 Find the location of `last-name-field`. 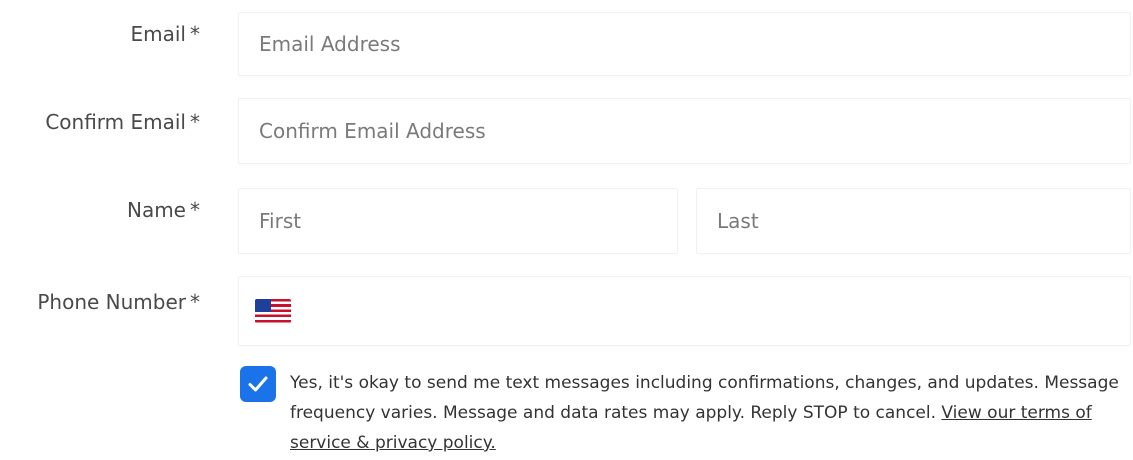

last-name-field is located at coordinates (913, 221).